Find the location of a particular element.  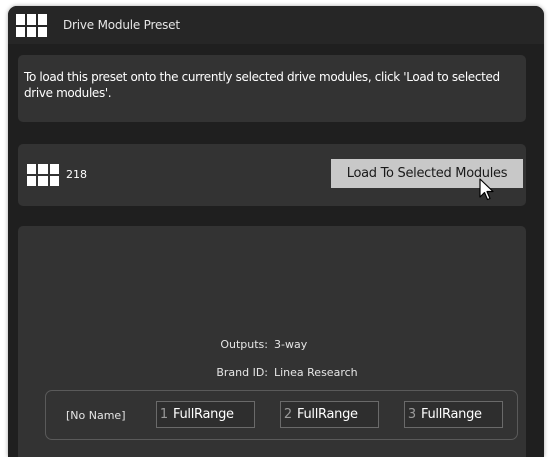

module-name: [No Name] is located at coordinates (96, 415).